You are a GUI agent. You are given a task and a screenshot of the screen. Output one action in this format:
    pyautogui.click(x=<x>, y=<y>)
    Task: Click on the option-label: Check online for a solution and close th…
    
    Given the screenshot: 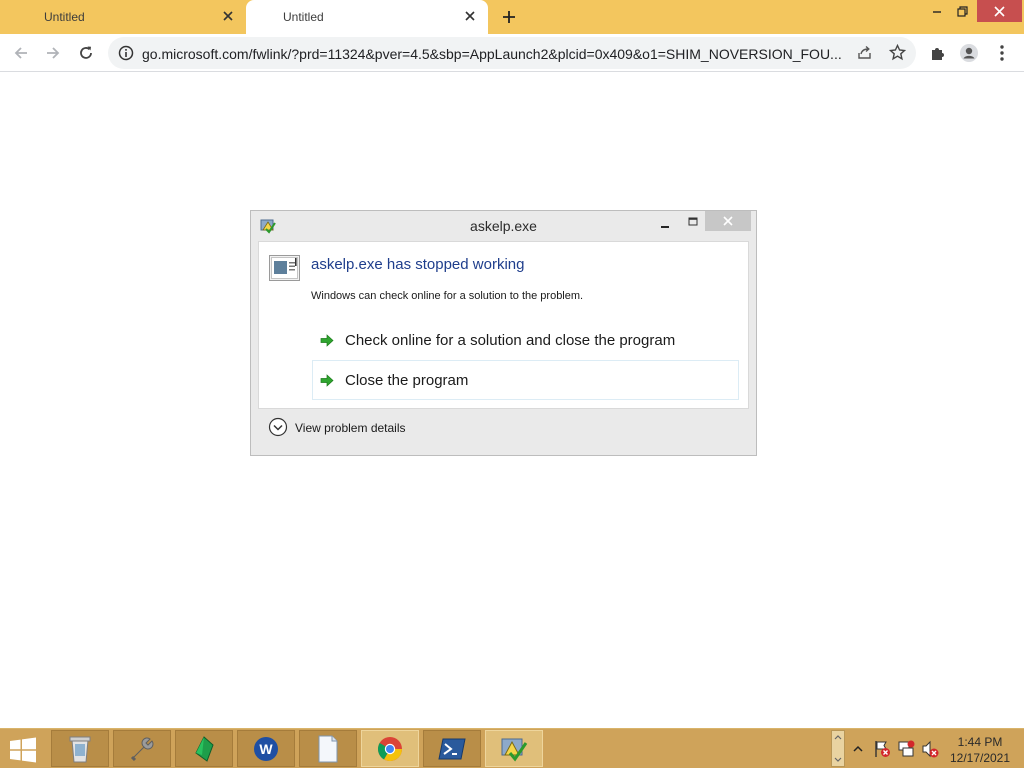 What is the action you would take?
    pyautogui.click(x=510, y=340)
    